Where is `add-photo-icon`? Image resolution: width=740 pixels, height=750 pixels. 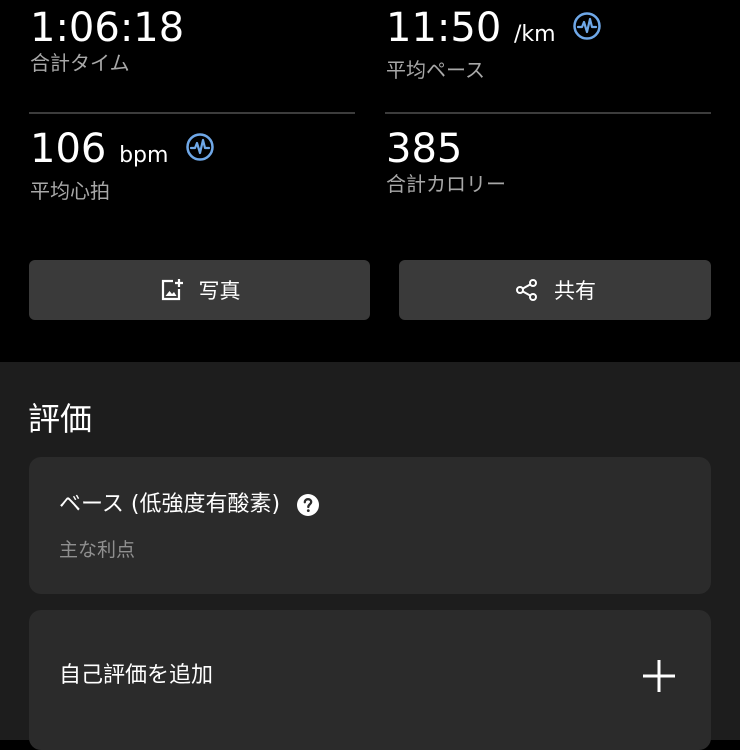
add-photo-icon is located at coordinates (172, 290).